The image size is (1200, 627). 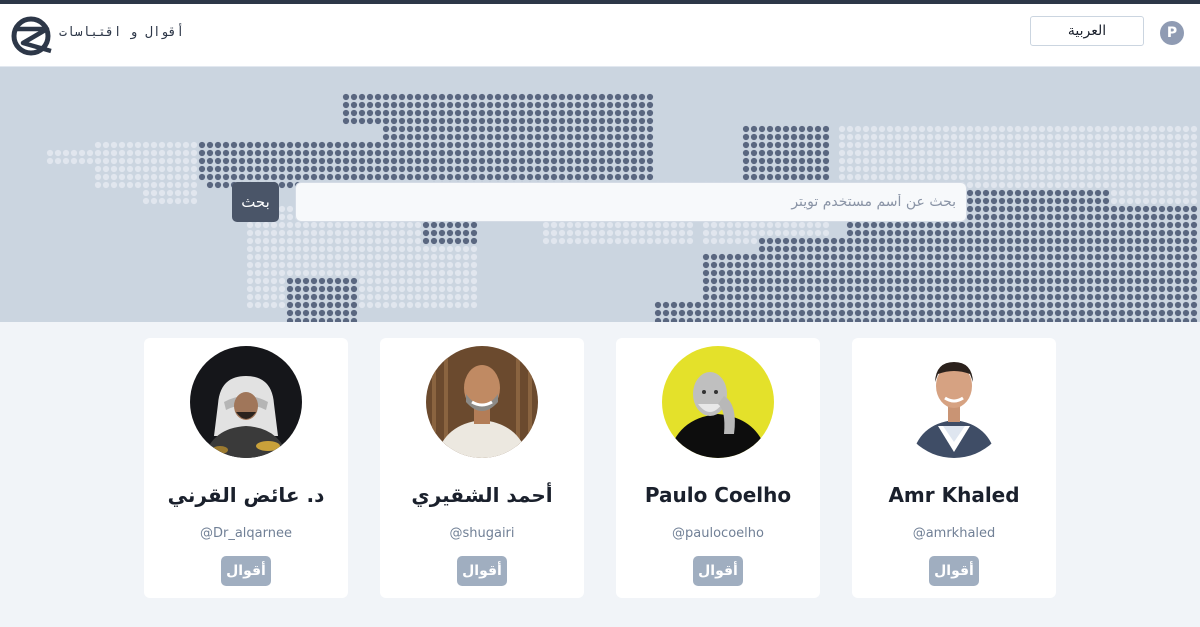 What do you see at coordinates (246, 495) in the screenshot?
I see `profile-name: د. عائض القرني` at bounding box center [246, 495].